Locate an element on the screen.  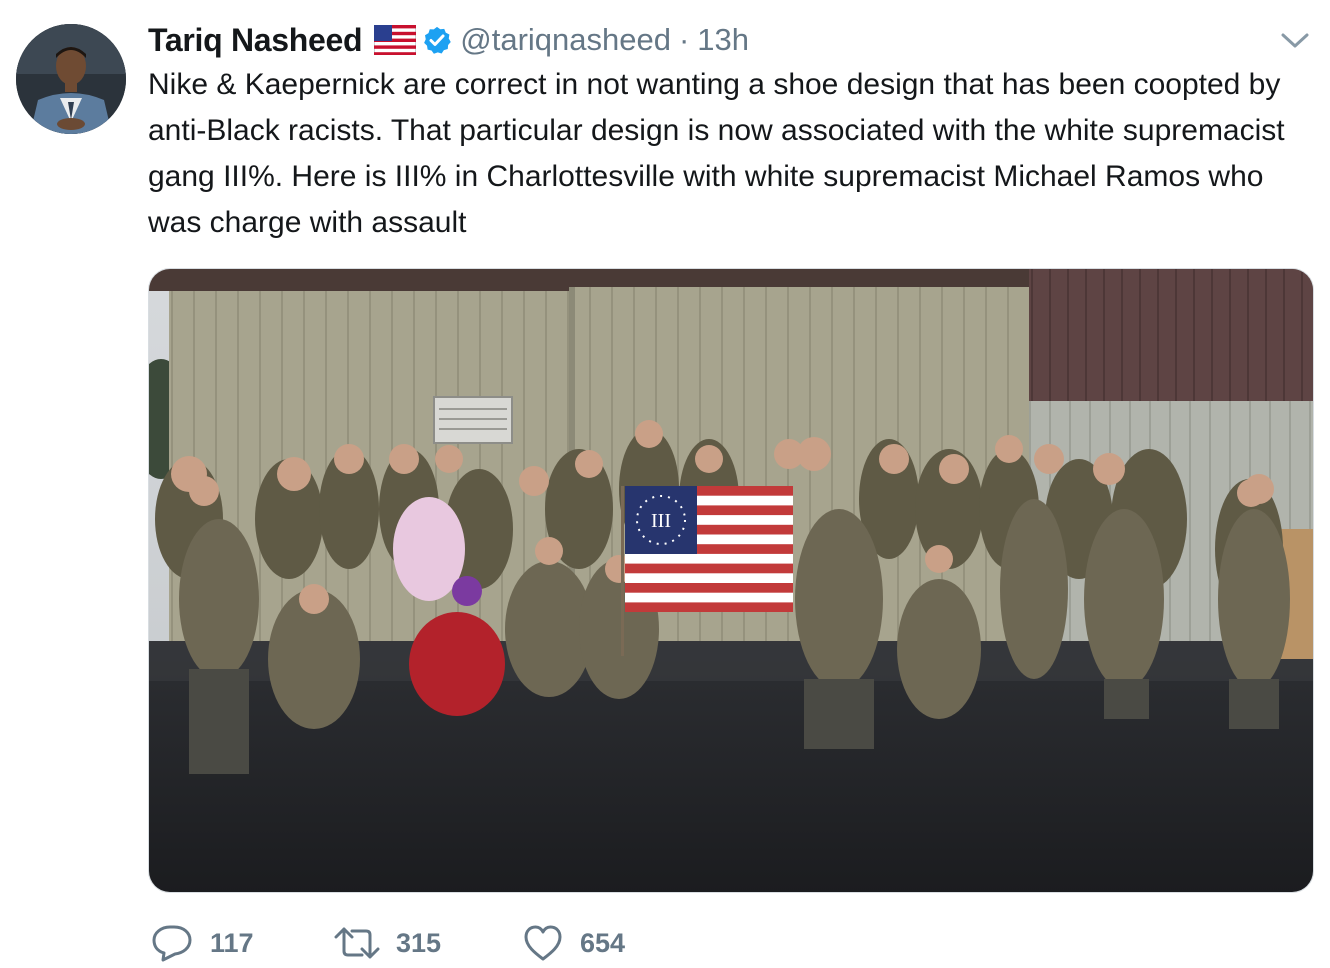
author-handle: @tariqnasheed is located at coordinates (565, 40).